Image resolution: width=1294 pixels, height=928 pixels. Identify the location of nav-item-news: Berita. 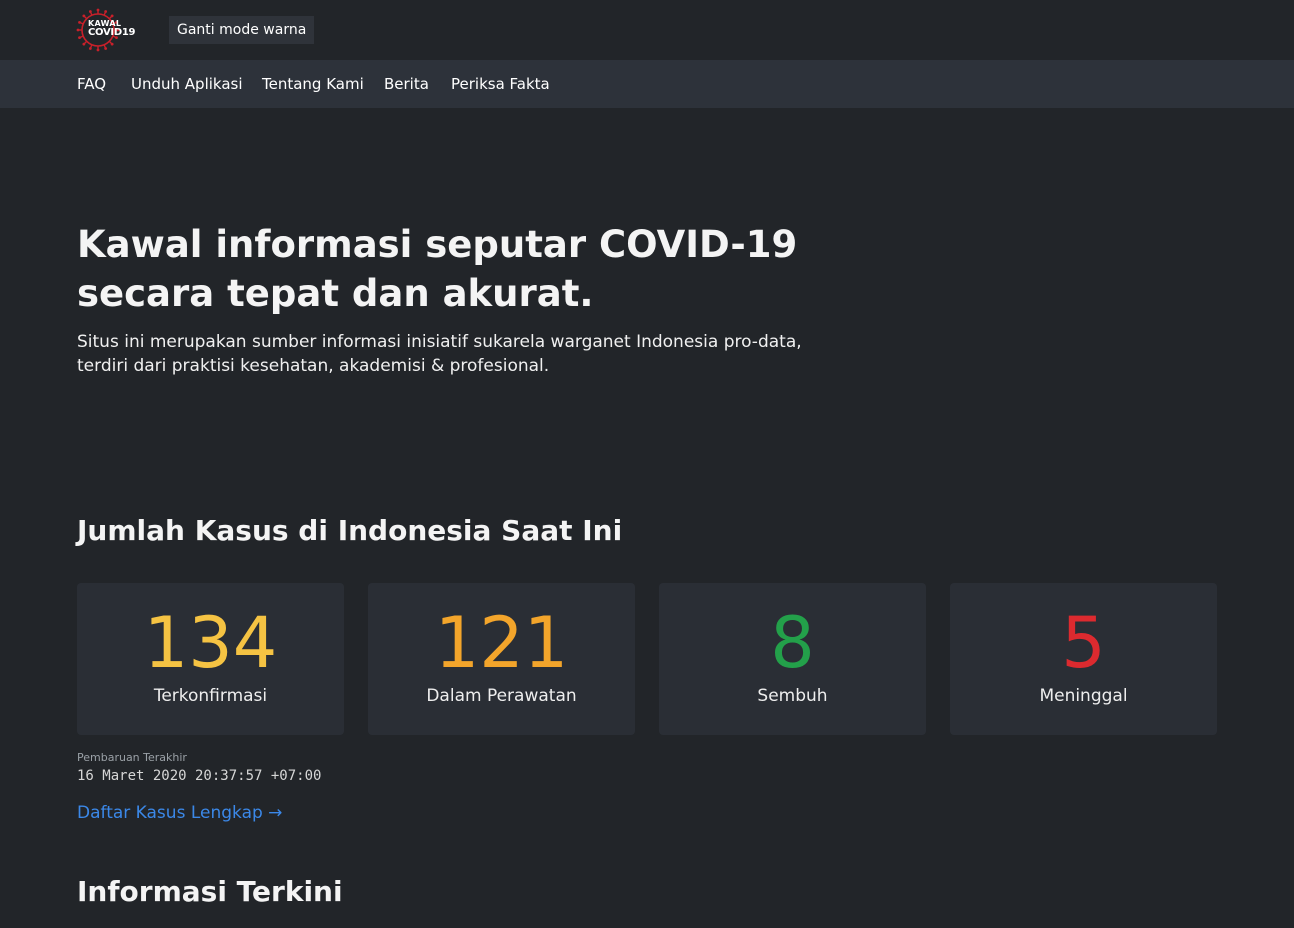
(406, 84).